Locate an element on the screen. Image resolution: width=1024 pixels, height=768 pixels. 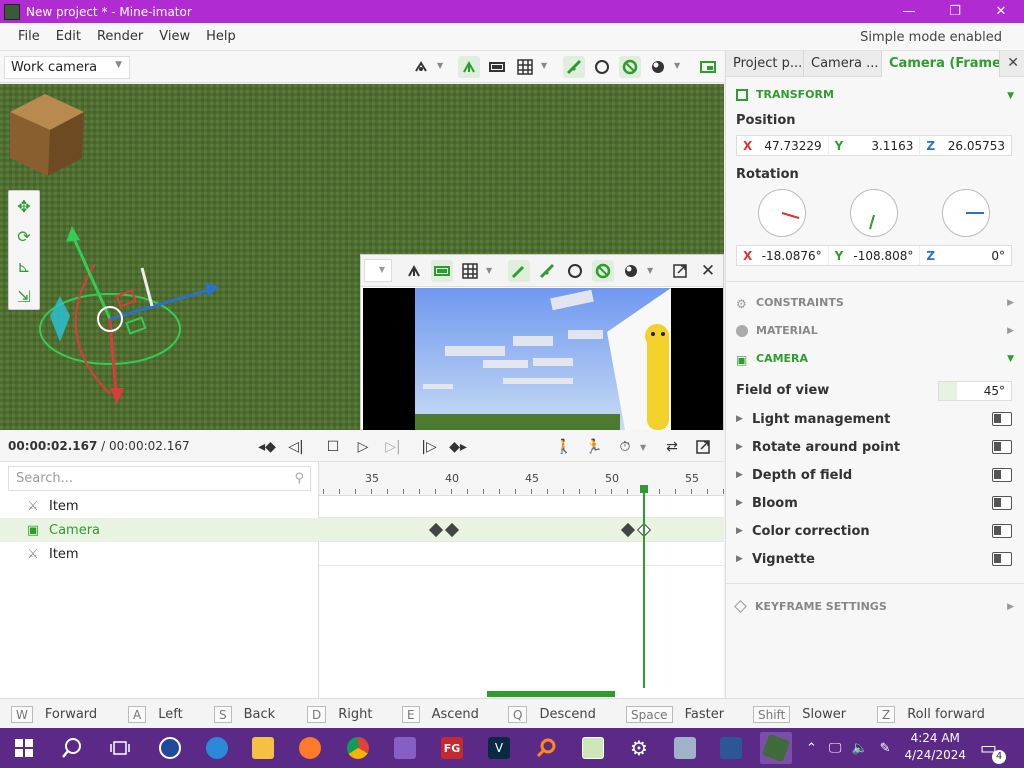
color-correction-toggle is located at coordinates (1002, 531).